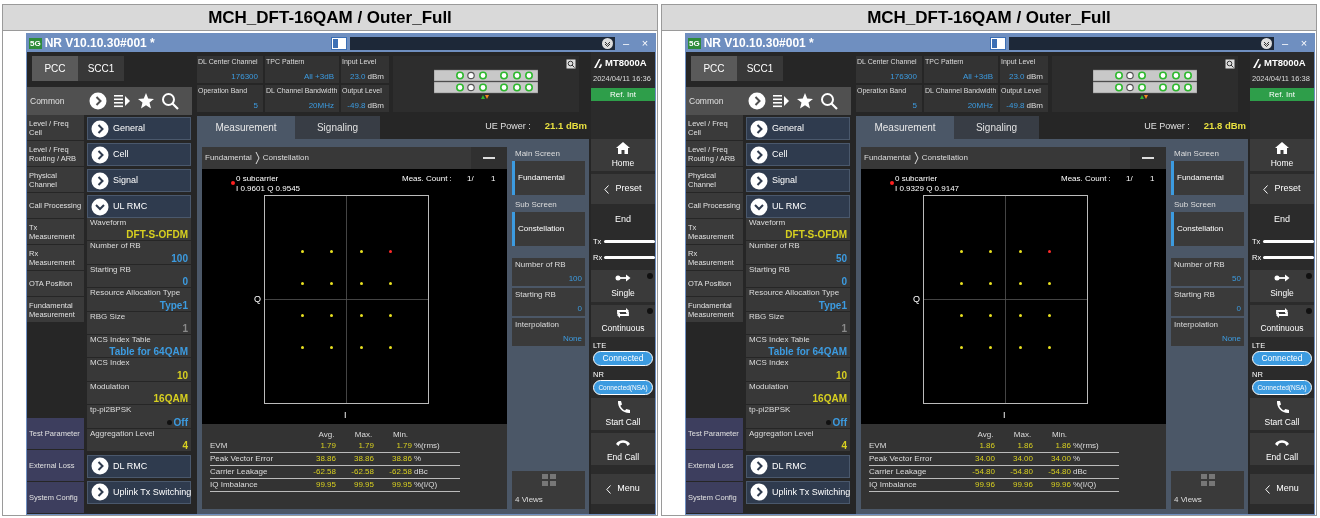 This screenshot has height=518, width=1320. I want to click on axis-label: Q, so click(257, 299).